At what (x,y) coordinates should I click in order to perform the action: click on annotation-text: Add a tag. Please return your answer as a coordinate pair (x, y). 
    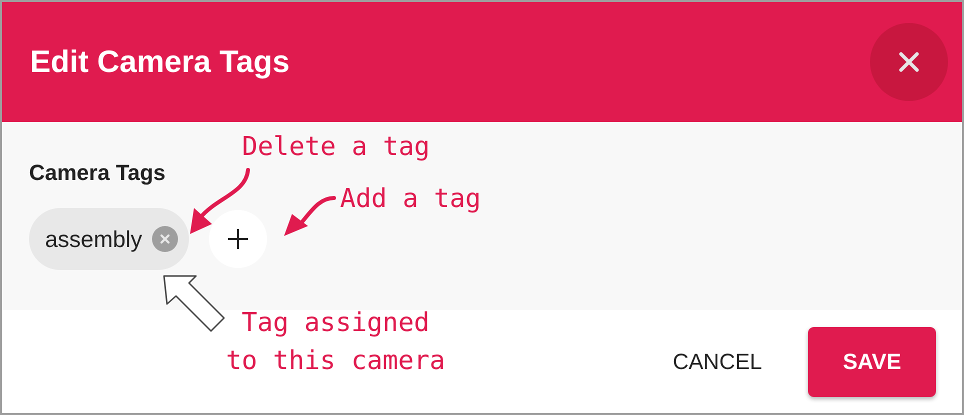
    Looking at the image, I should click on (410, 199).